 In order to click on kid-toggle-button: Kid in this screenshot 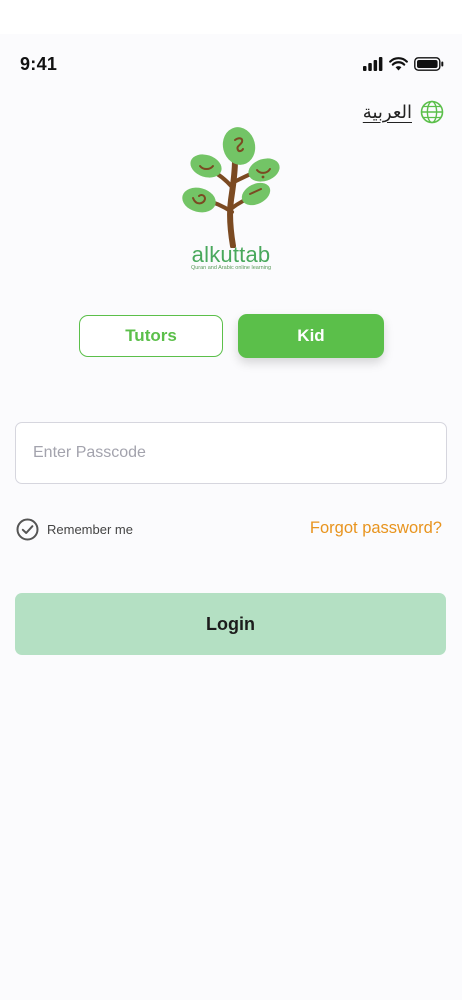, I will do `click(311, 336)`.